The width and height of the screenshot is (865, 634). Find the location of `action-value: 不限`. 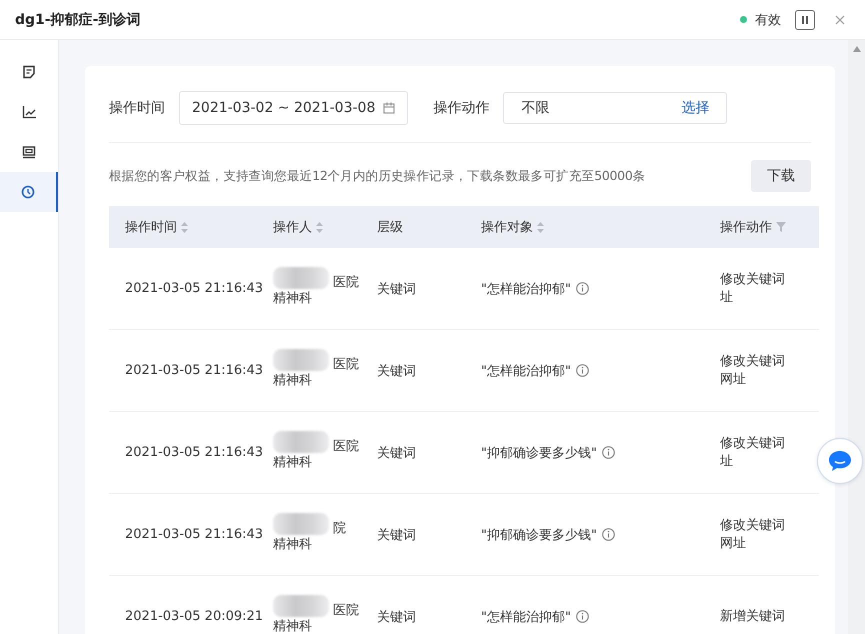

action-value: 不限 is located at coordinates (535, 108).